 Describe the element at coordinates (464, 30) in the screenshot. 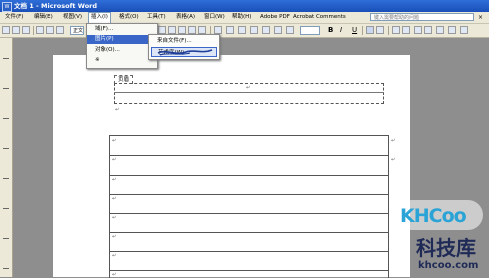

I see `font-color-icon` at that location.